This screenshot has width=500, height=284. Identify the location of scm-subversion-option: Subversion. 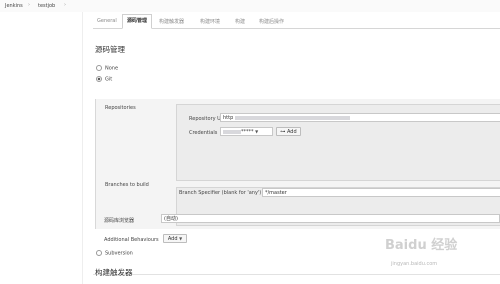
(114, 253).